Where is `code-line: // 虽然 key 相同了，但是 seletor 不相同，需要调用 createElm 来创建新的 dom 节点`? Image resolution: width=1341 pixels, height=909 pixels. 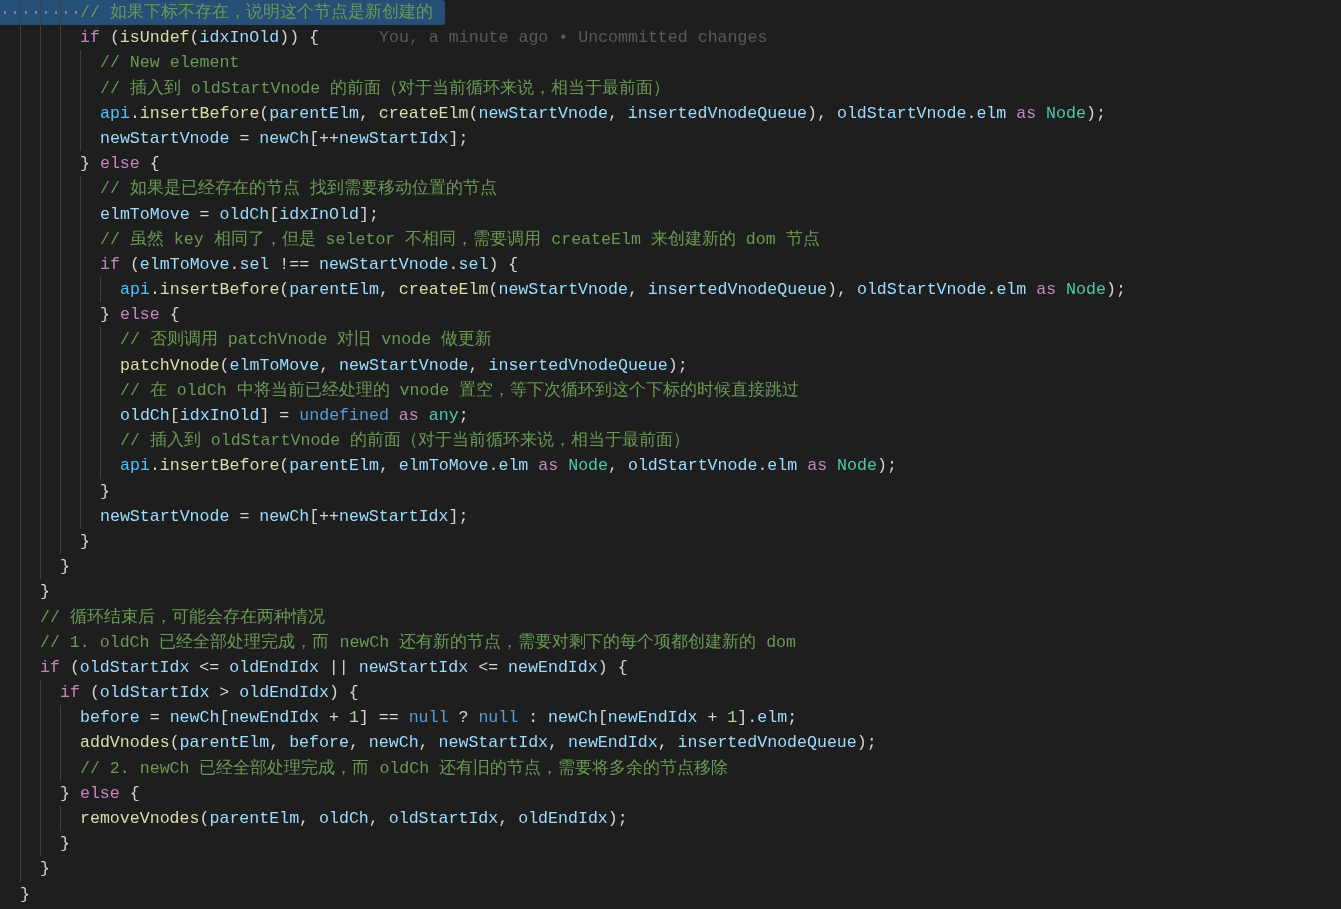 code-line: // 虽然 key 相同了，但是 seletor 不相同，需要调用 createElm 来创建新的 dom 节点 is located at coordinates (410, 239).